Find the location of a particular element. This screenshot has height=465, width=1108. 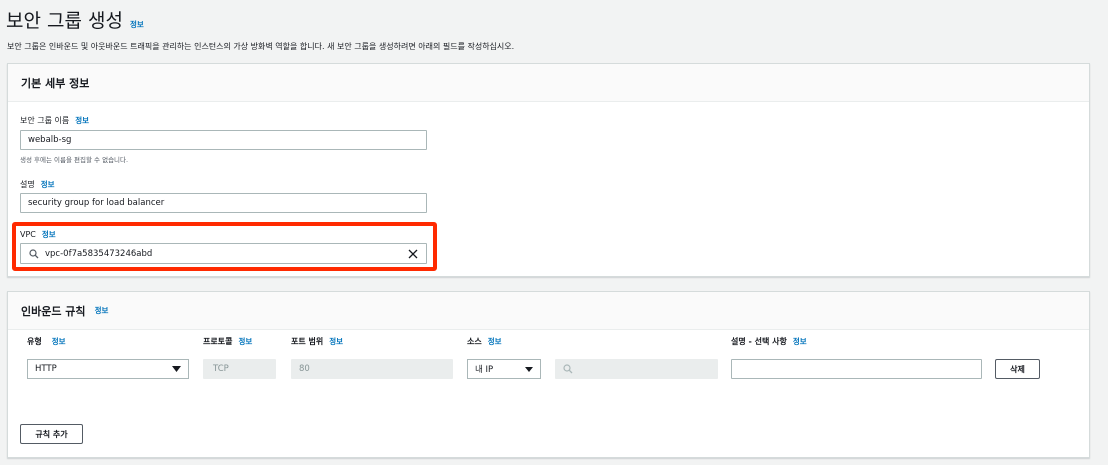

col-protocol: 프로토콜 정보 is located at coordinates (227, 341).